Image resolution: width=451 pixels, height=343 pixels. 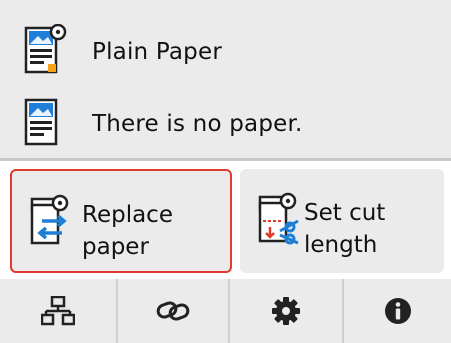 I want to click on link-icon, so click(x=173, y=311).